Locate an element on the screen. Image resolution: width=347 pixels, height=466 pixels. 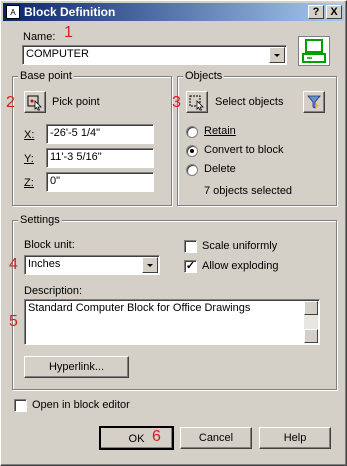
retain-radio is located at coordinates (192, 132).